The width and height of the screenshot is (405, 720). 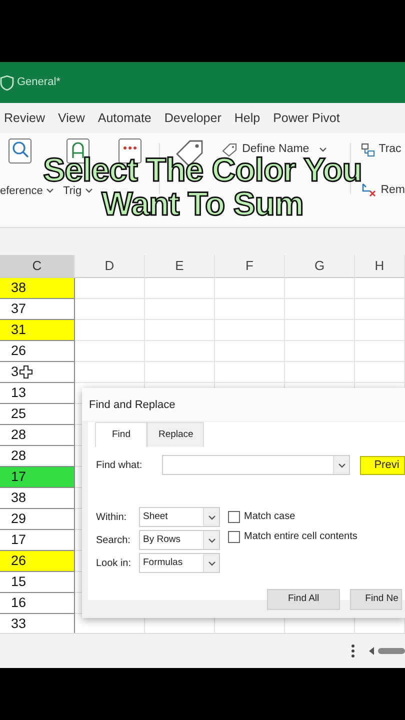 What do you see at coordinates (367, 149) in the screenshot?
I see `trace-icon` at bounding box center [367, 149].